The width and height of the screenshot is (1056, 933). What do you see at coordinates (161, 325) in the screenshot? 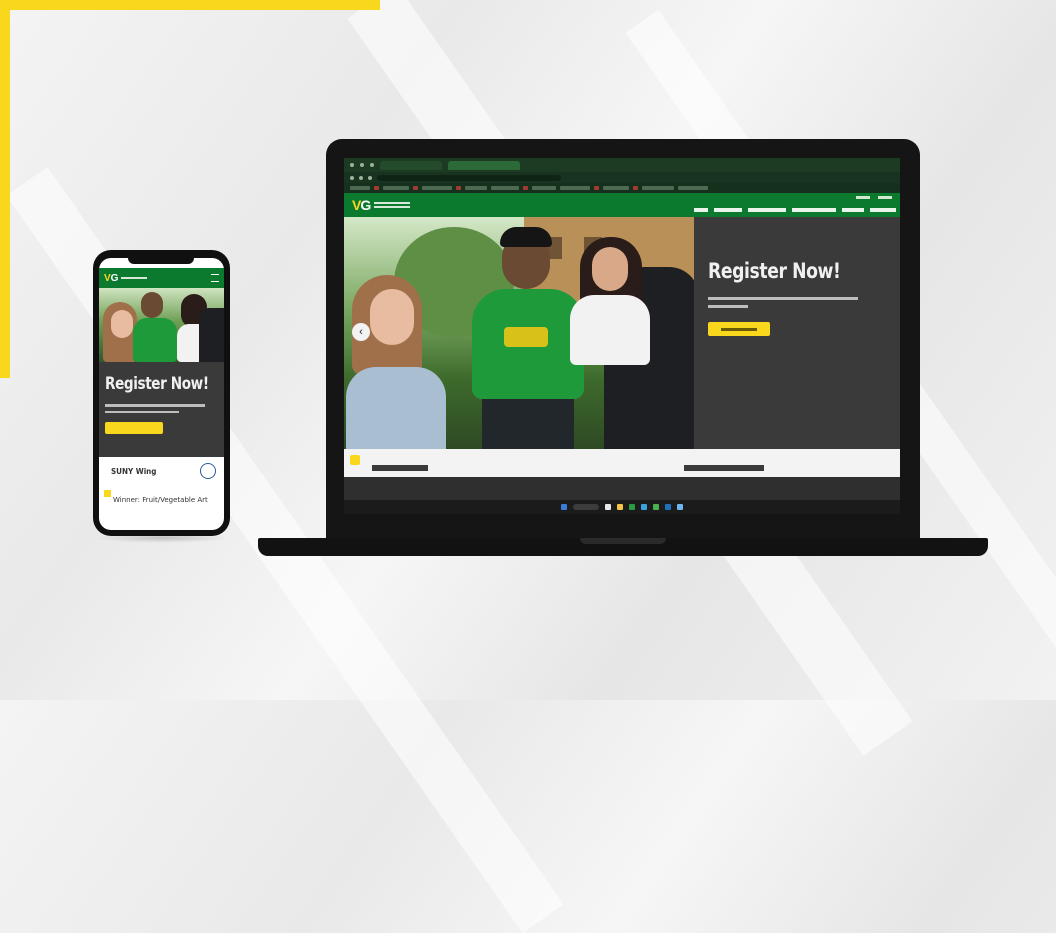
I see `phone-hero-image` at bounding box center [161, 325].